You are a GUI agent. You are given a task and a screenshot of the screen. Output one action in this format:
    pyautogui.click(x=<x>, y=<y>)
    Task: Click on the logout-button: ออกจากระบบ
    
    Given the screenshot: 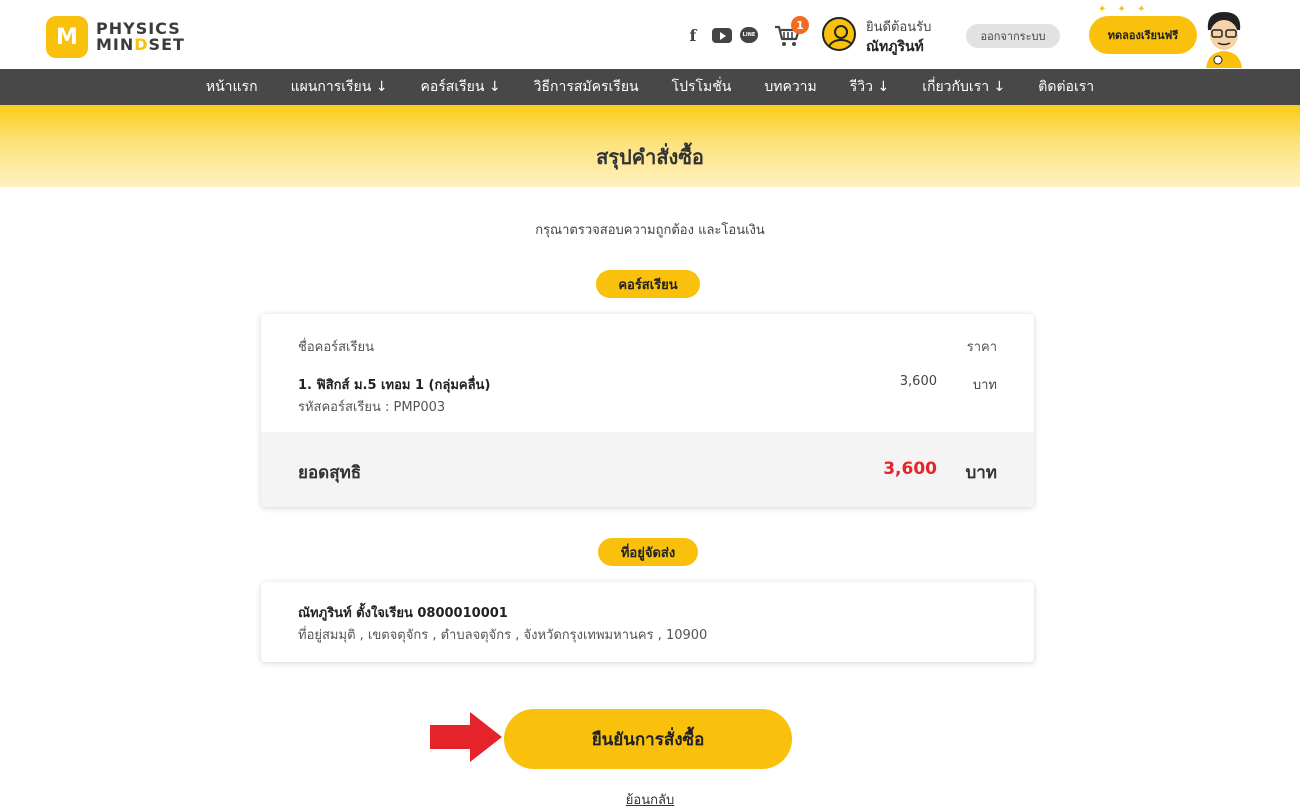 What is the action you would take?
    pyautogui.click(x=1013, y=36)
    